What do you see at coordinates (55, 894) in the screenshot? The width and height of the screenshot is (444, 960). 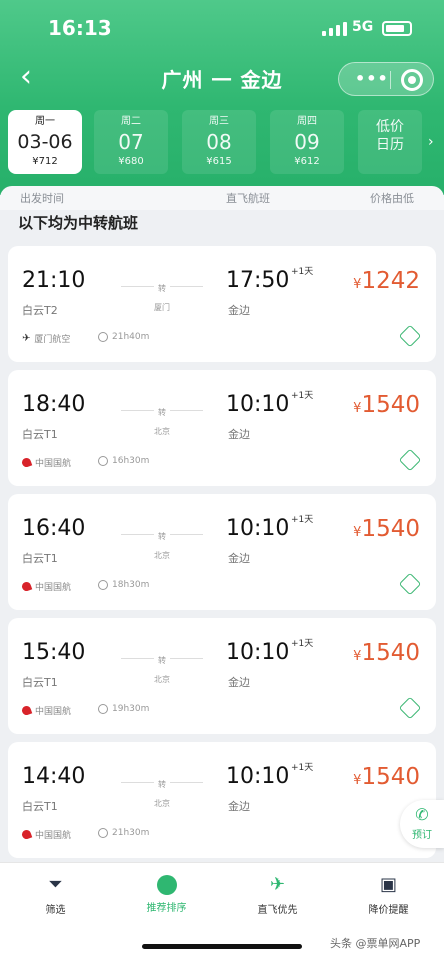 I see `tab-filter: ⏷ 筛选` at bounding box center [55, 894].